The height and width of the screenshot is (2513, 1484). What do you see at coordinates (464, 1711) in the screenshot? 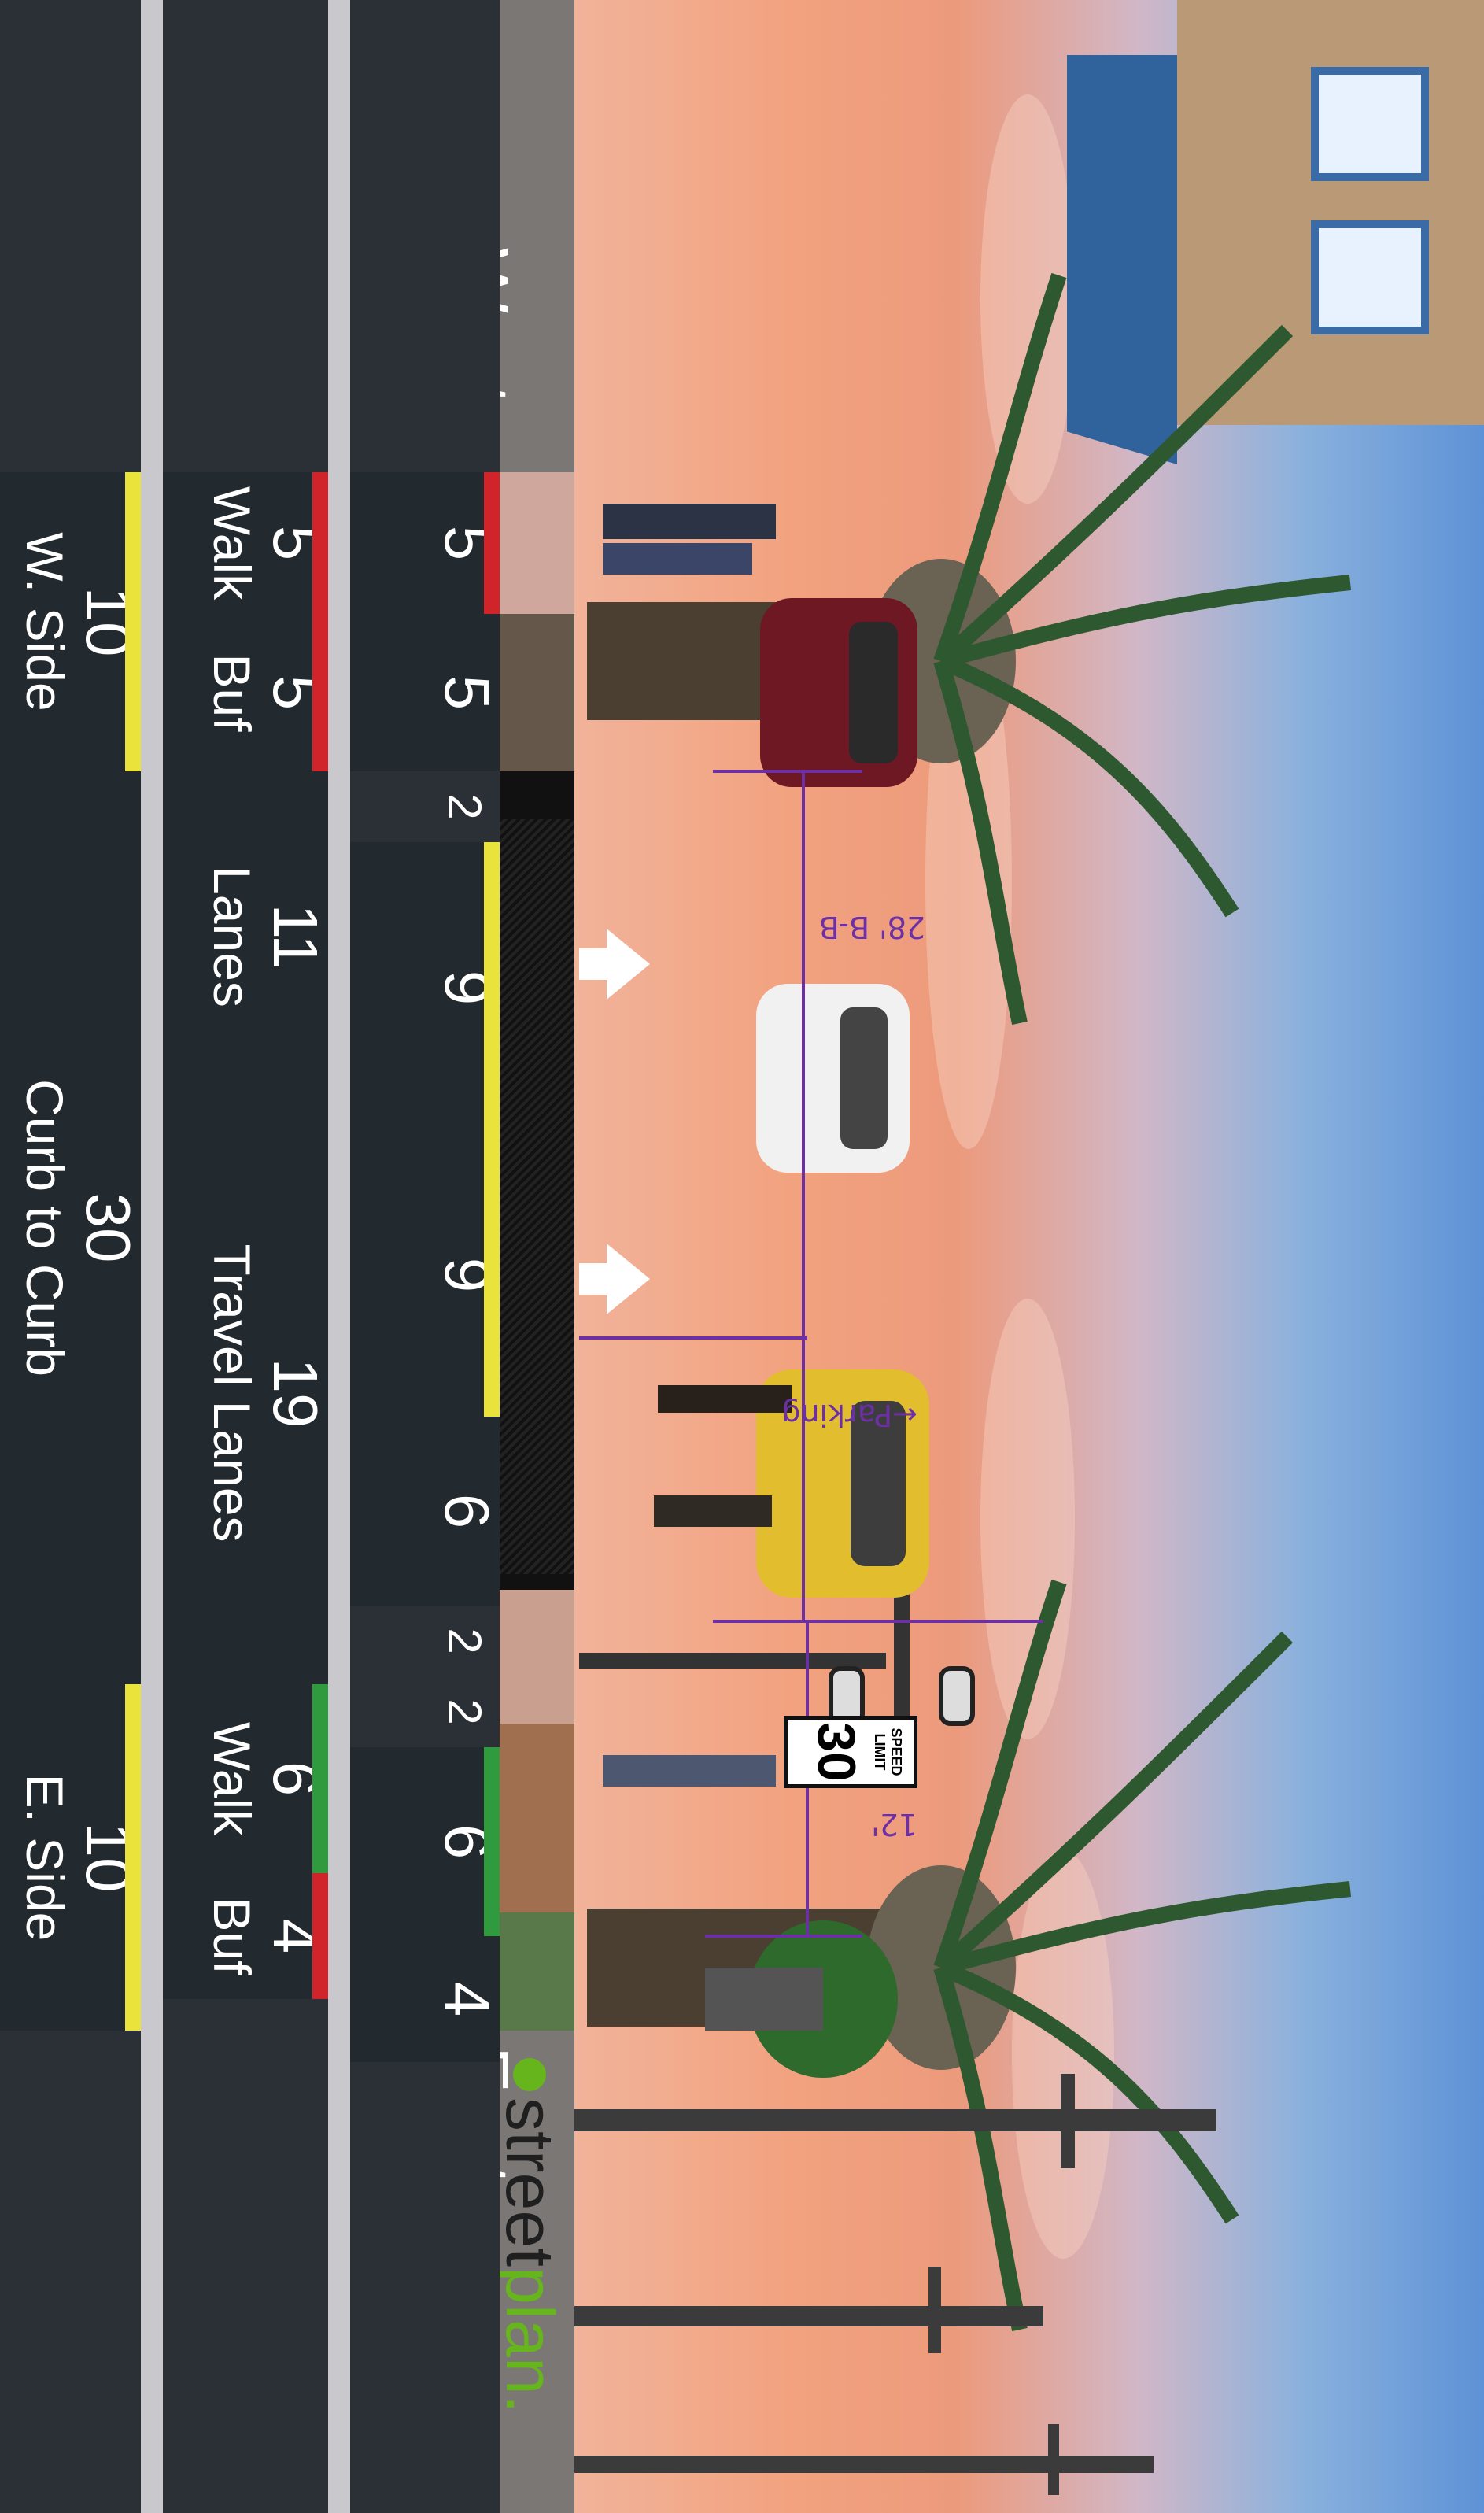
I see `row1-small-value-right: 2` at bounding box center [464, 1711].